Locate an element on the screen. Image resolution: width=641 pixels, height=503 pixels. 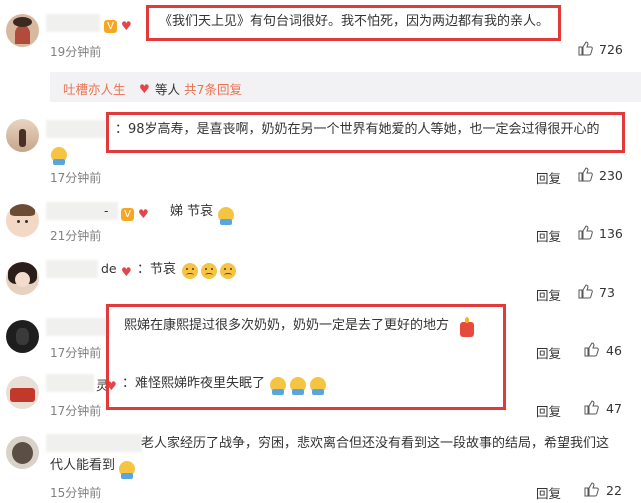
comment-text: 娣 节哀 is located at coordinates (192, 211).